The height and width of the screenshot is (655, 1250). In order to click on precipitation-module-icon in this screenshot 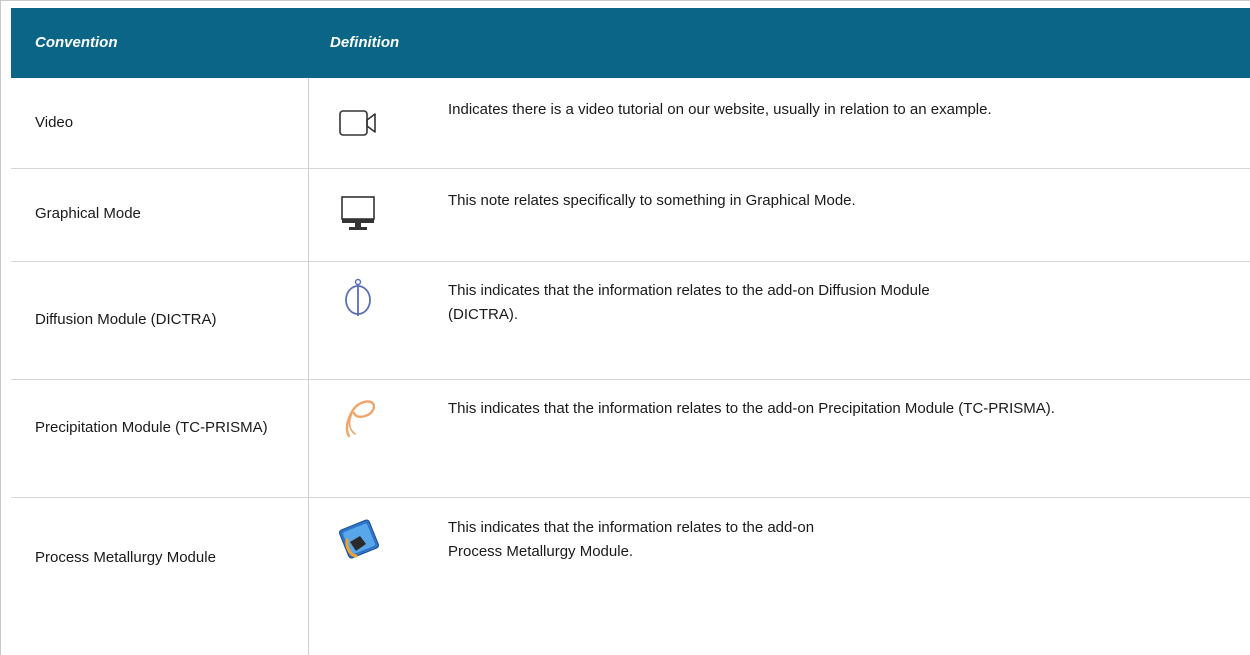, I will do `click(358, 418)`.